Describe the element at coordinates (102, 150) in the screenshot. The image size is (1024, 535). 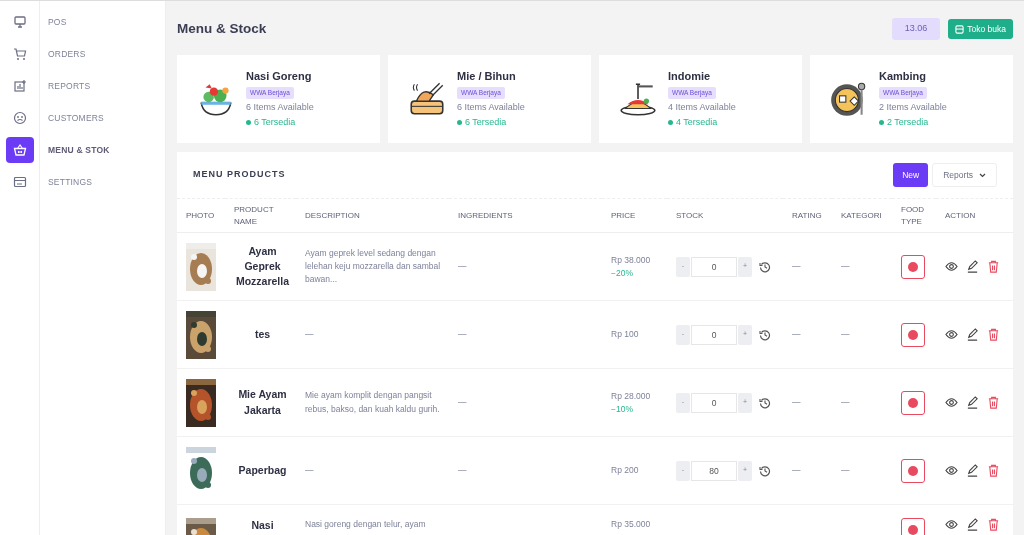
I see `sidebar-item: MENU & STOK` at that location.